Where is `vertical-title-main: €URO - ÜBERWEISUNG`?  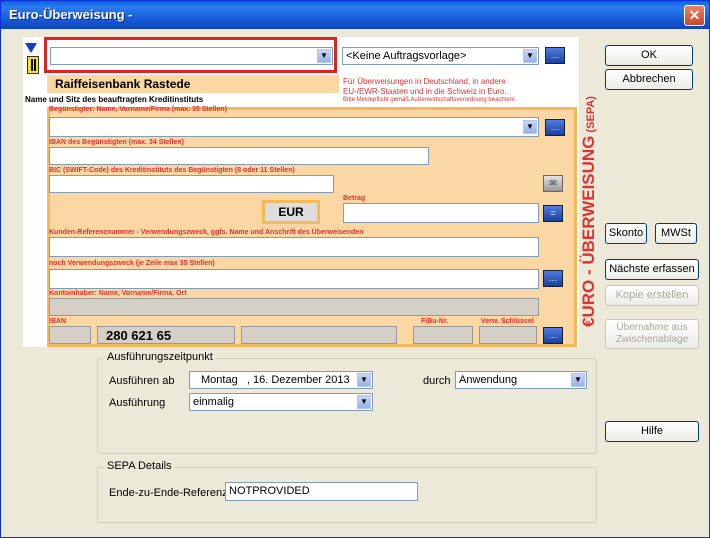 vertical-title-main: €URO - ÜBERWEISUNG is located at coordinates (588, 231).